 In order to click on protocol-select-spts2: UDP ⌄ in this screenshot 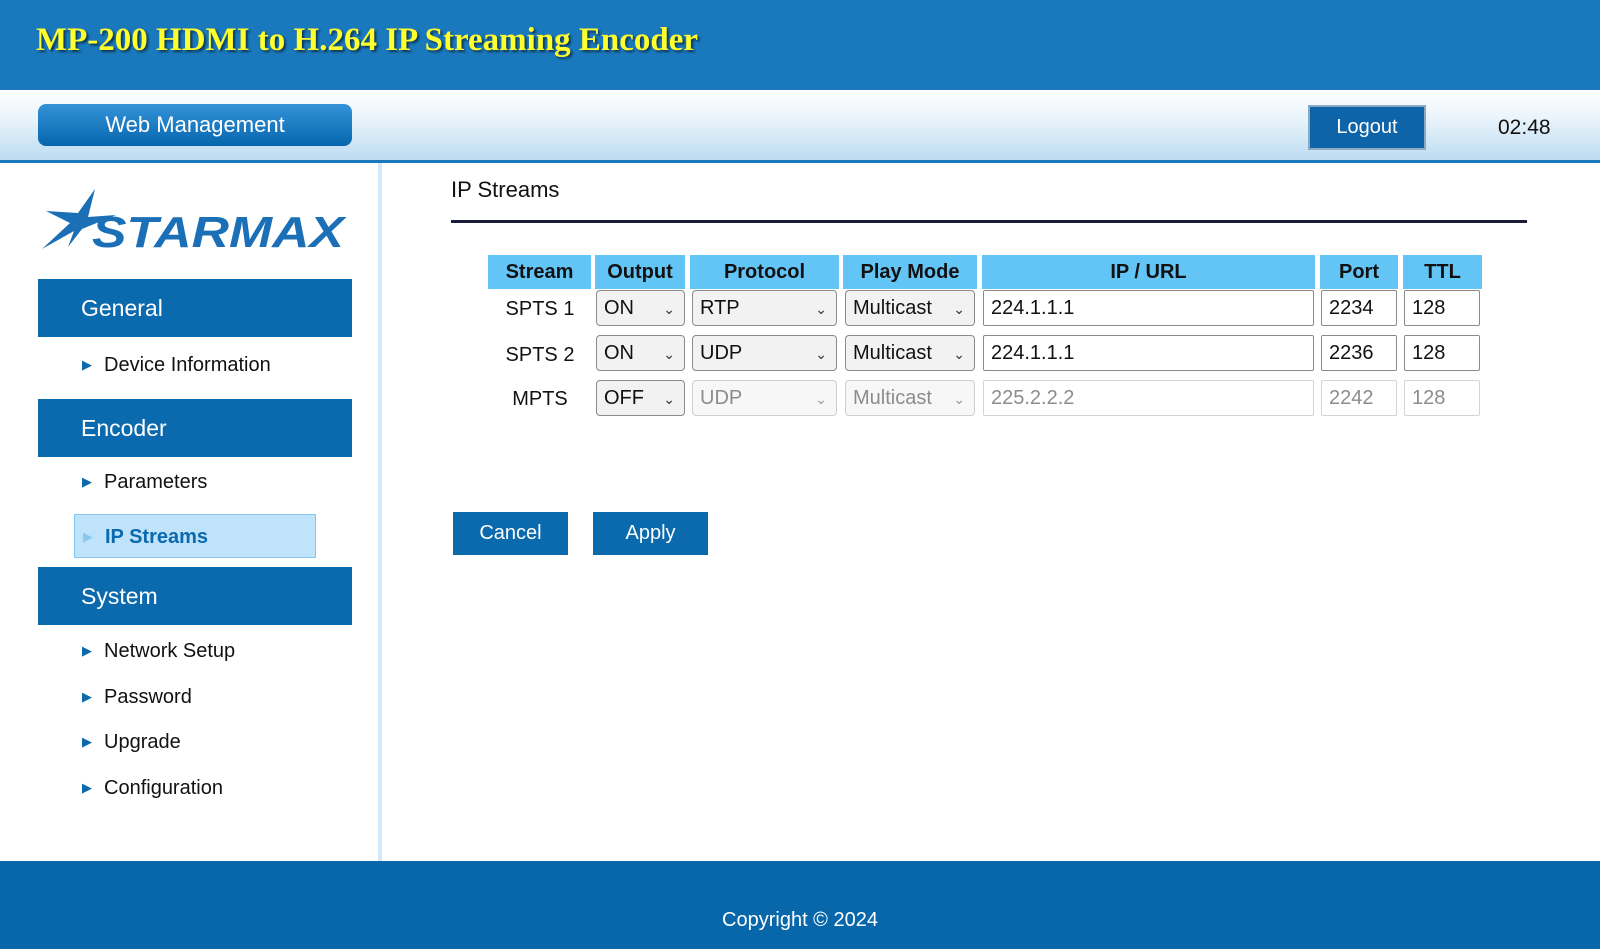, I will do `click(764, 353)`.